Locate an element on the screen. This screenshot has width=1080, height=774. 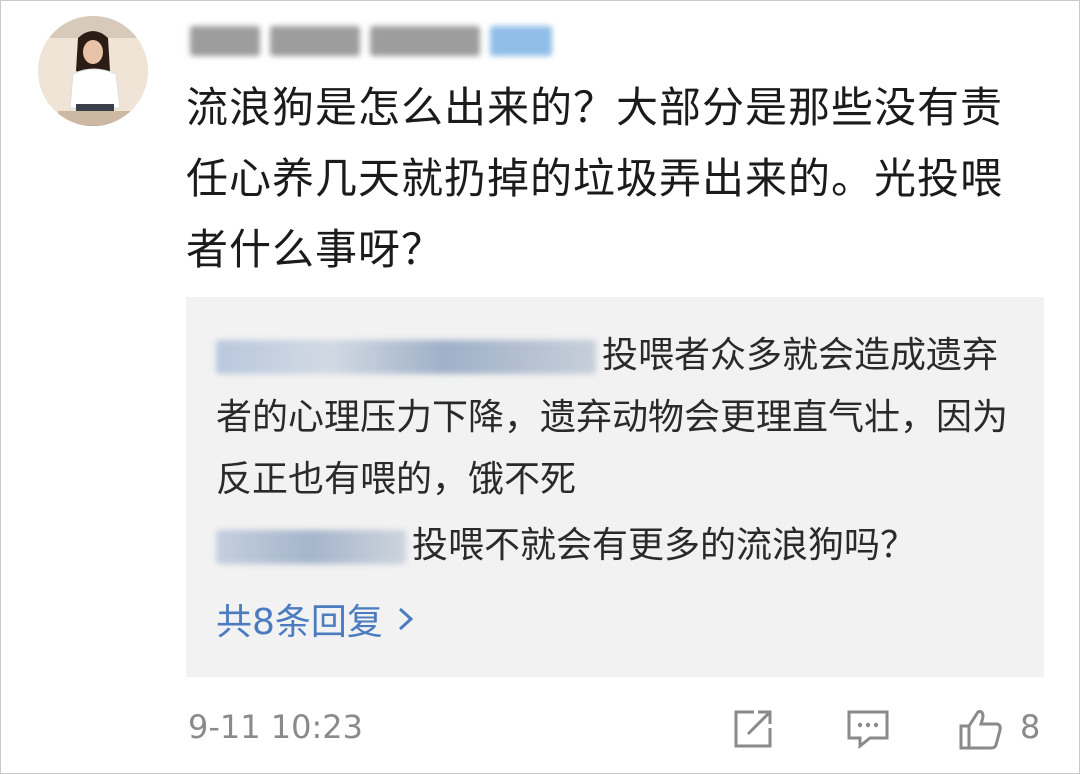
share-icon is located at coordinates (753, 729).